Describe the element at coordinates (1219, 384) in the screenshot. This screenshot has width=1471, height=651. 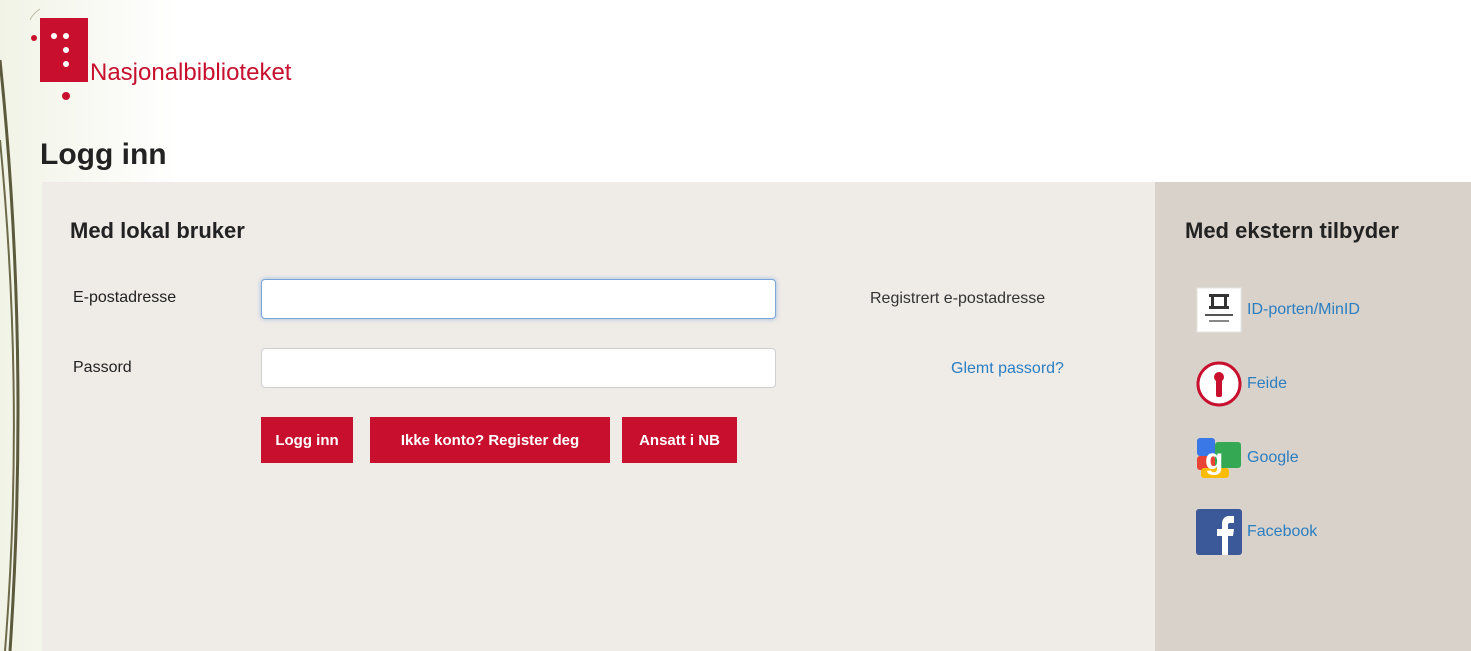
I see `feide-icon` at that location.